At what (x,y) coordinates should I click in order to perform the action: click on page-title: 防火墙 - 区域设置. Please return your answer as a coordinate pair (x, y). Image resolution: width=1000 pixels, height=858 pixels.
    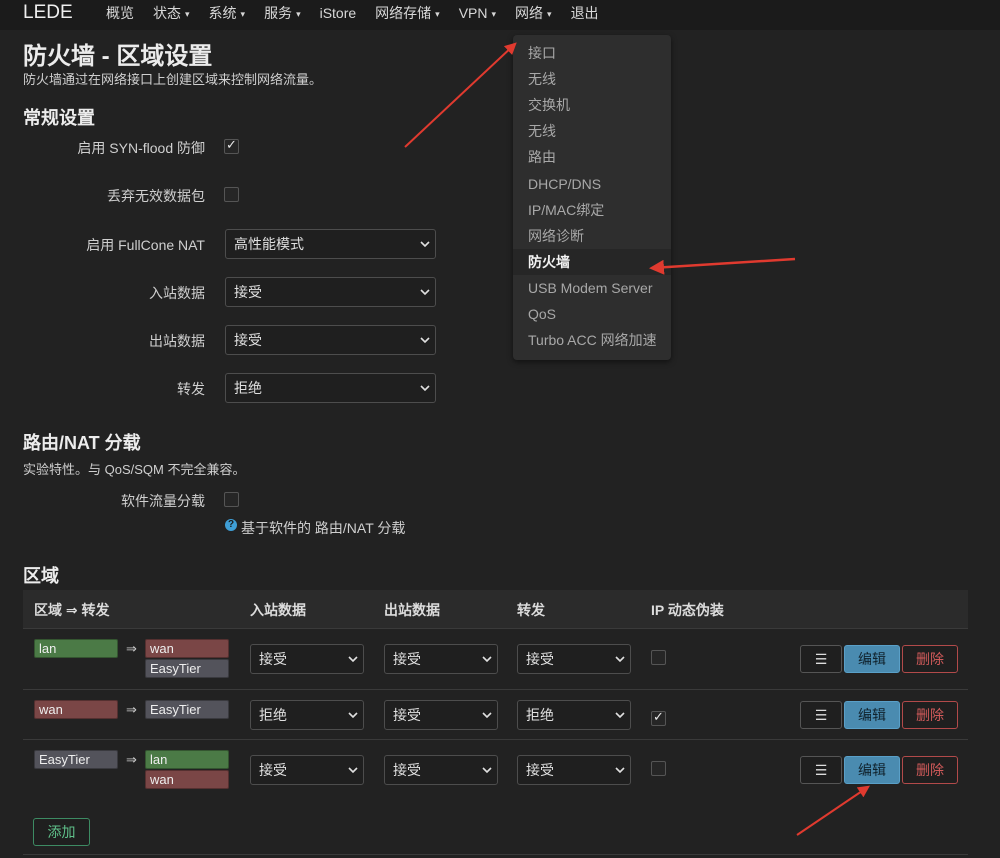
    Looking at the image, I should click on (118, 56).